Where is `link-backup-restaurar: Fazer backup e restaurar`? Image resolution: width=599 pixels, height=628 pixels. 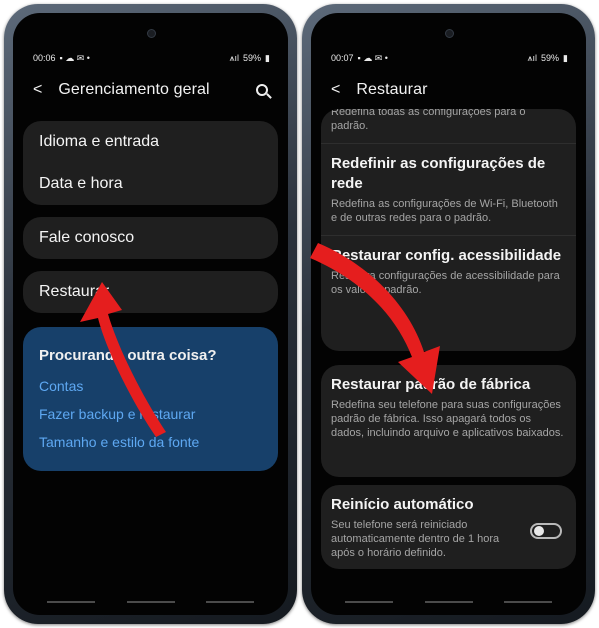
link-backup-restaurar: Fazer backup e restaurar is located at coordinates (150, 414).